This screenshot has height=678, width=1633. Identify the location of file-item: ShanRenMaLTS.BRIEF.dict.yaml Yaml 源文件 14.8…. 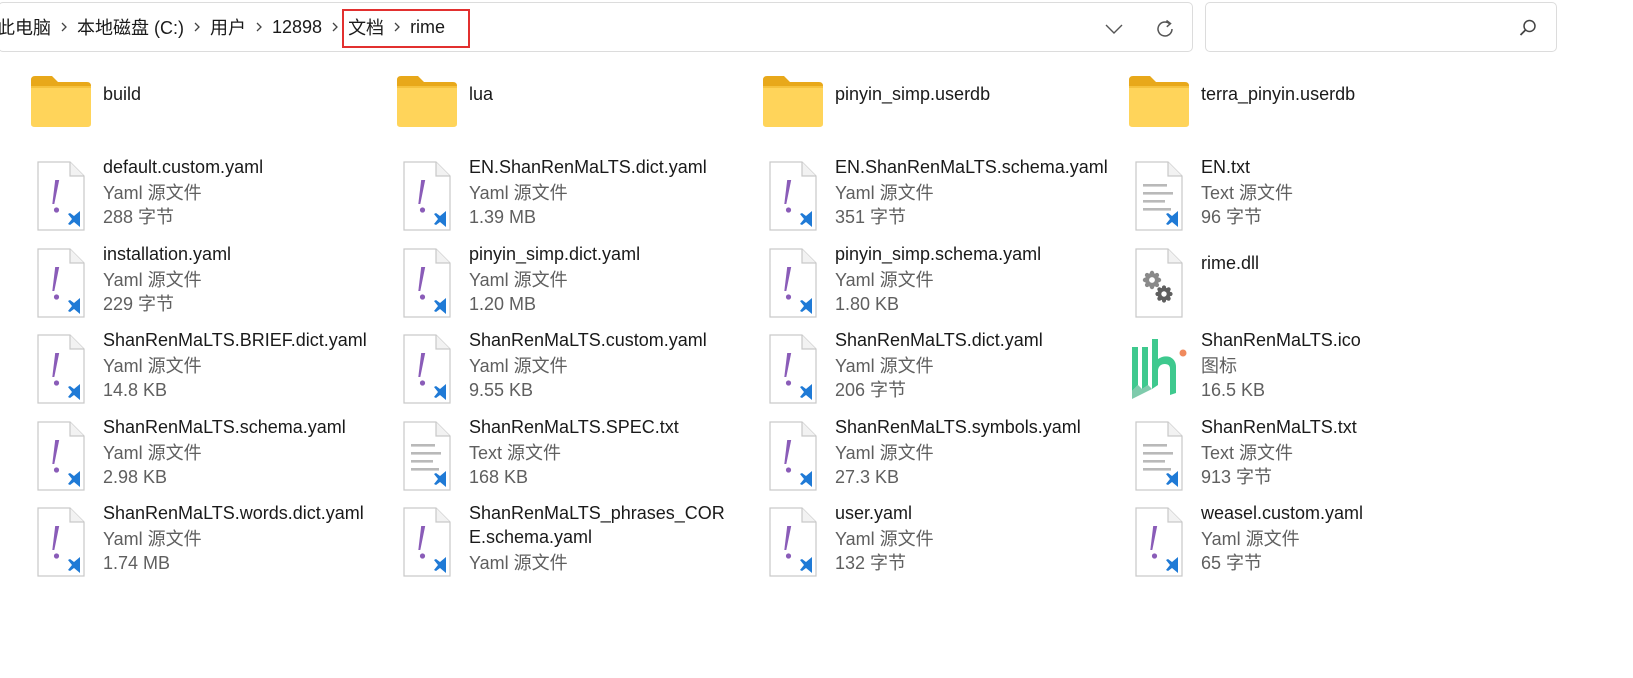
(183, 368).